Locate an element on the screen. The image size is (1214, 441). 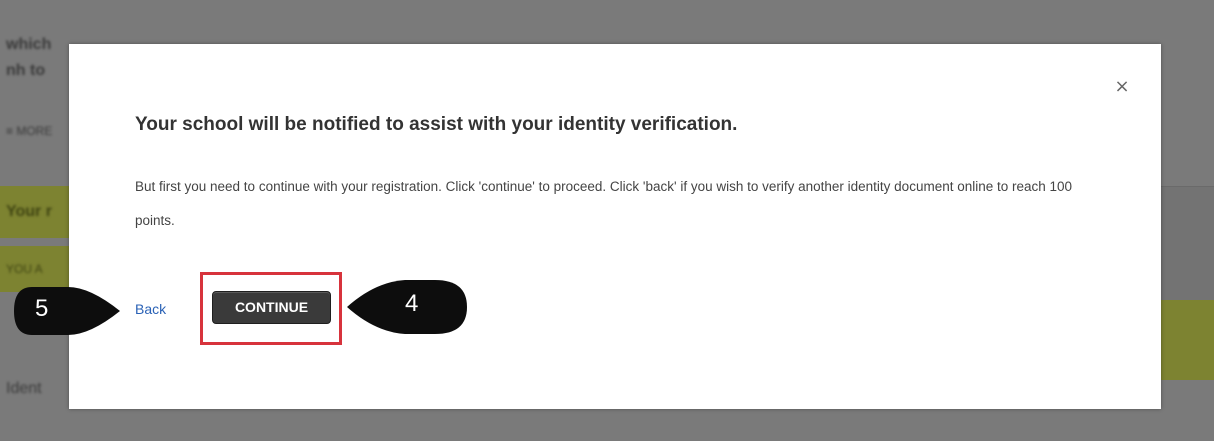
background-text: ≡ MORE is located at coordinates (29, 131).